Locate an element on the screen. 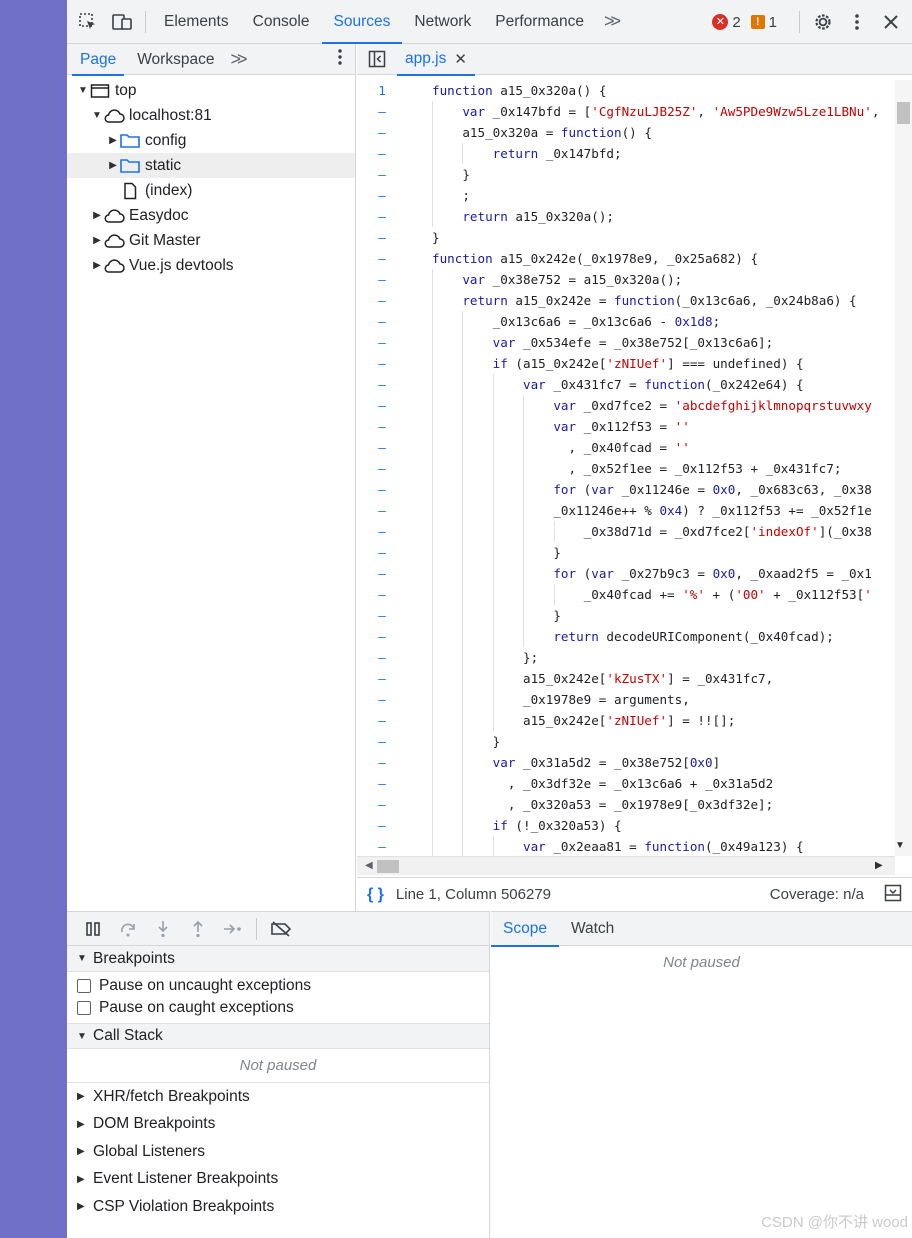 This screenshot has height=1238, width=912. close-icon is located at coordinates (891, 22).